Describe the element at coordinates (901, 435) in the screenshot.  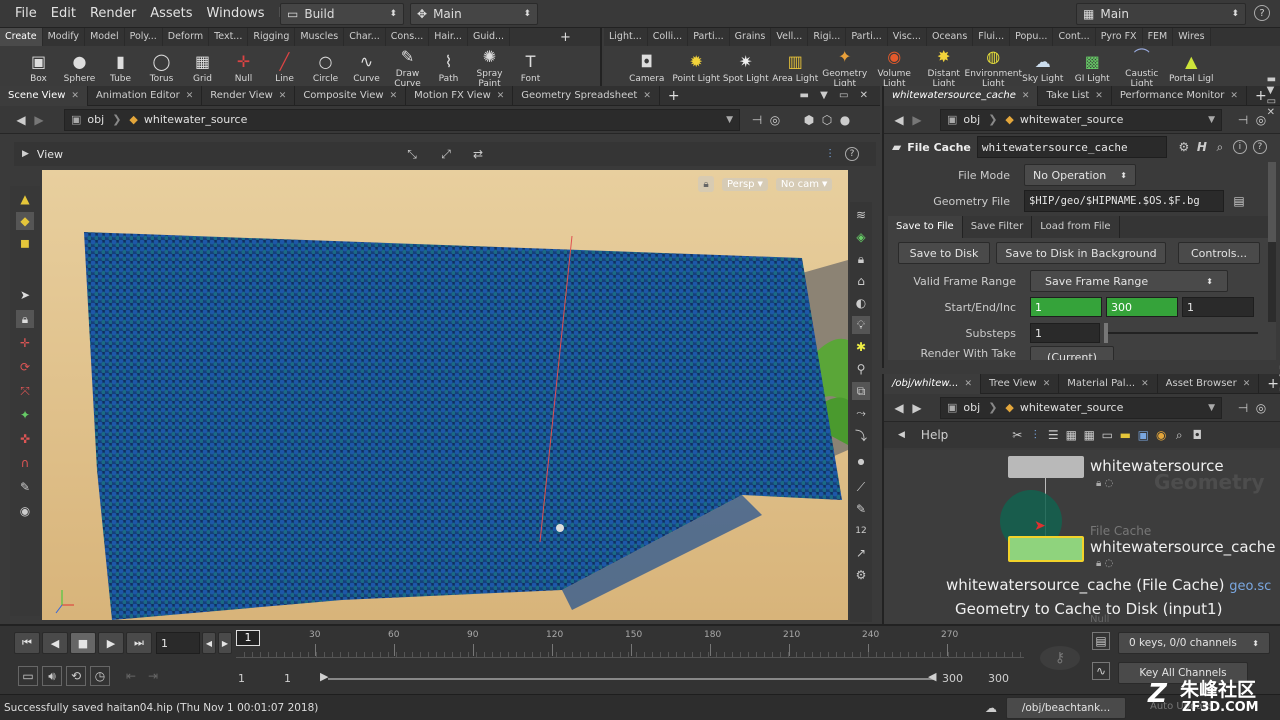
I see `network-menu-icon: ◀` at that location.